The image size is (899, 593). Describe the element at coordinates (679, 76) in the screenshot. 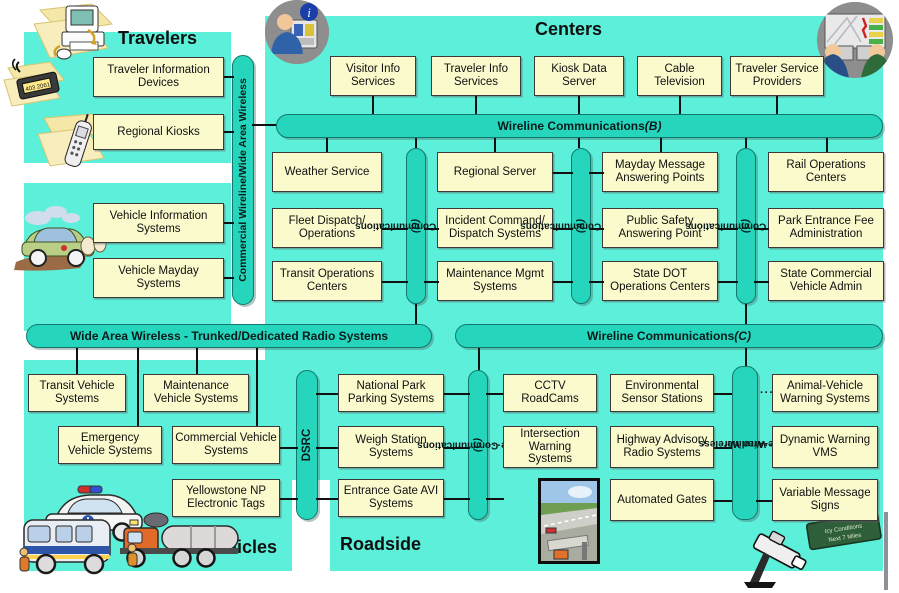

I see `box-cable-television: Cable Television` at that location.